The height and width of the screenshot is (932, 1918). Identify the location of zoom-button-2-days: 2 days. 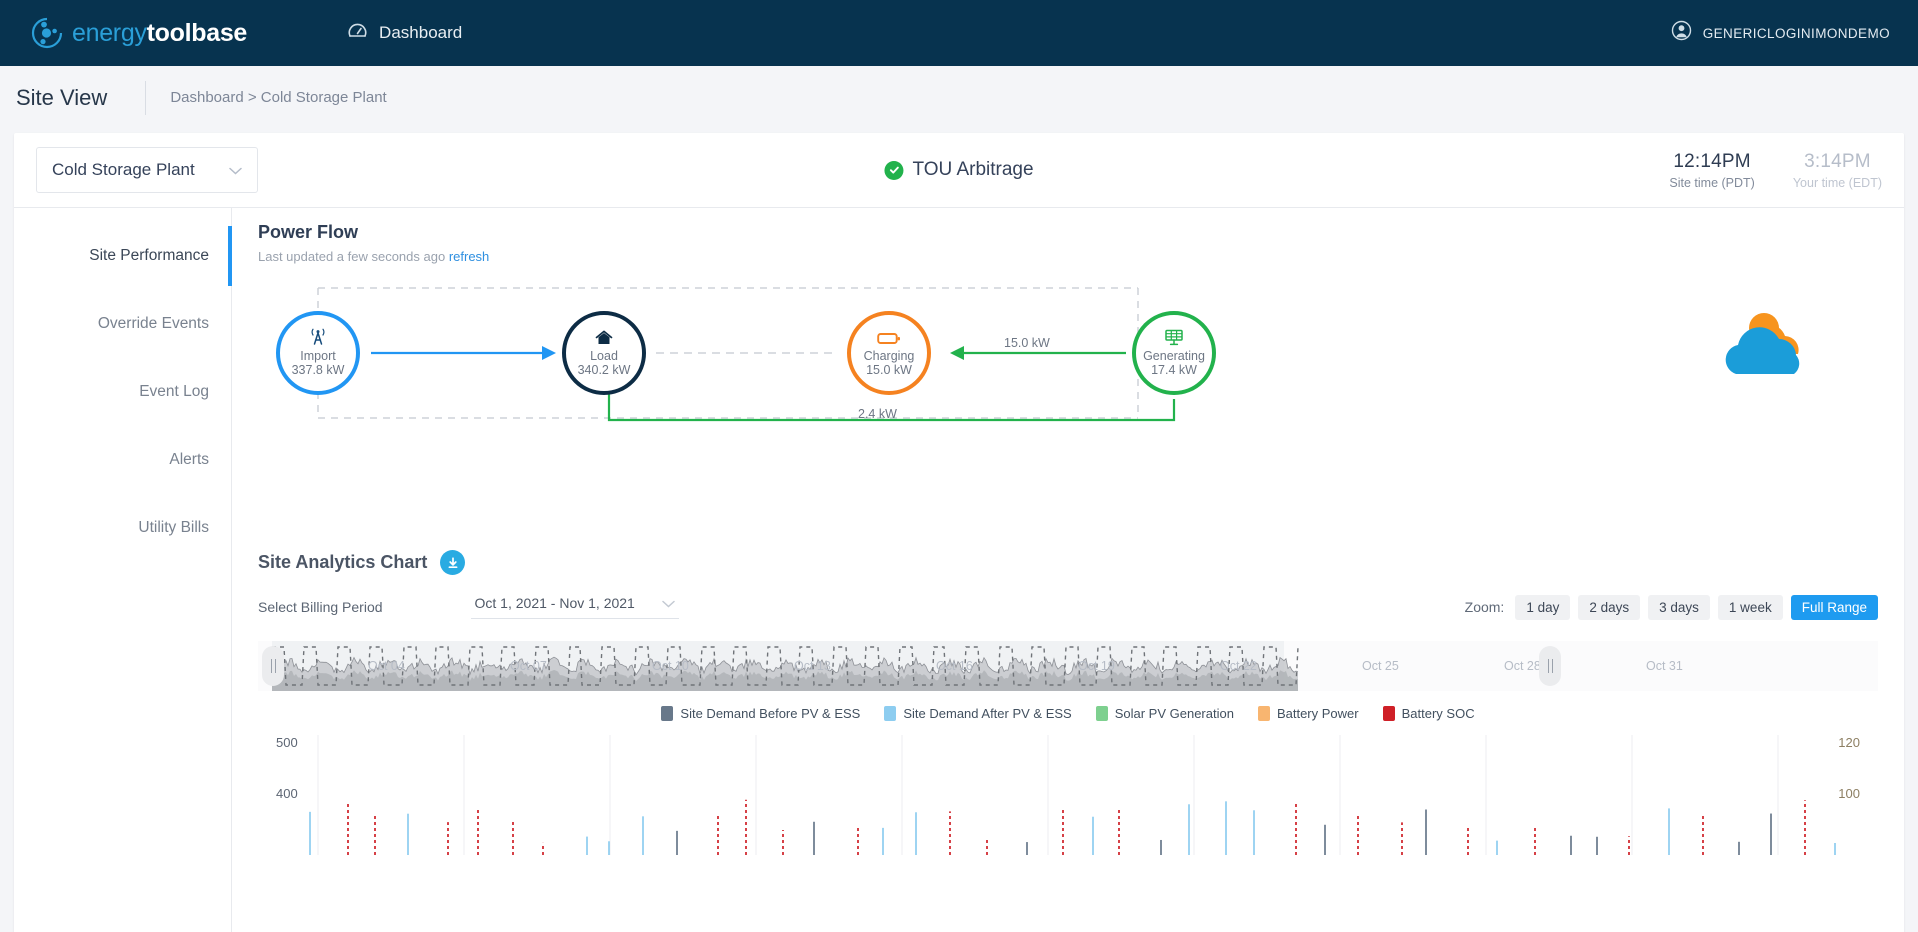
(1609, 607).